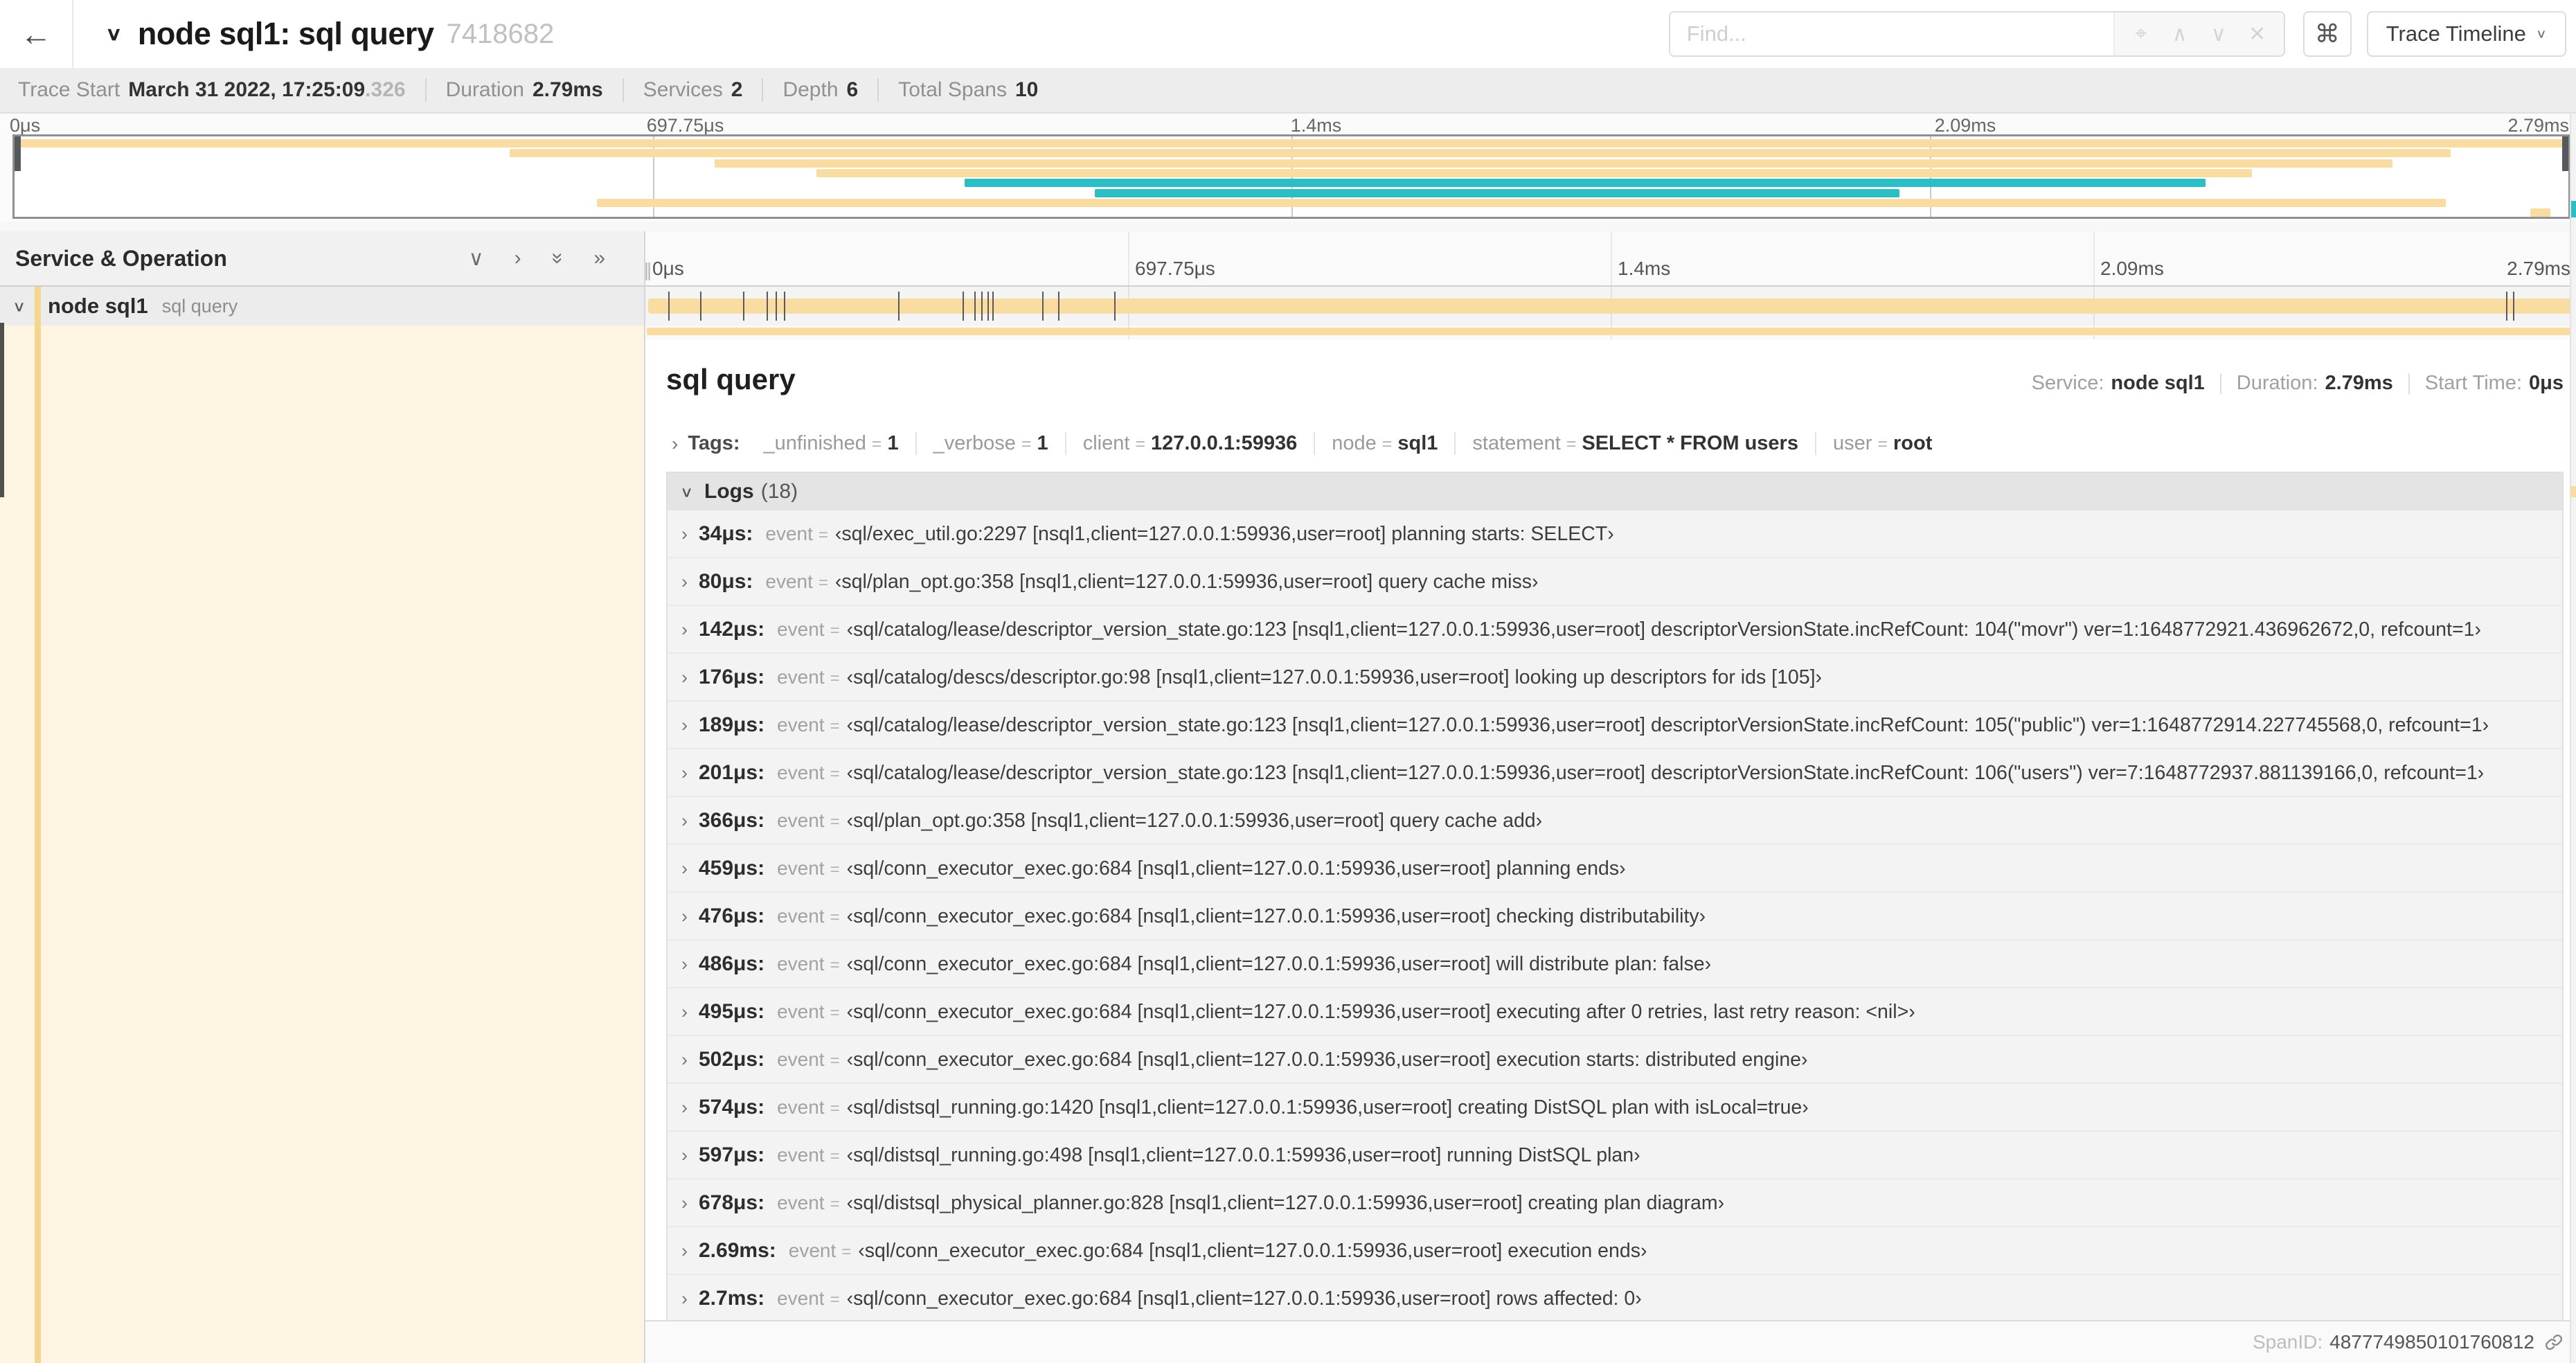 This screenshot has width=2576, height=1363. Describe the element at coordinates (779, 491) in the screenshot. I see `logs-count: (18)` at that location.